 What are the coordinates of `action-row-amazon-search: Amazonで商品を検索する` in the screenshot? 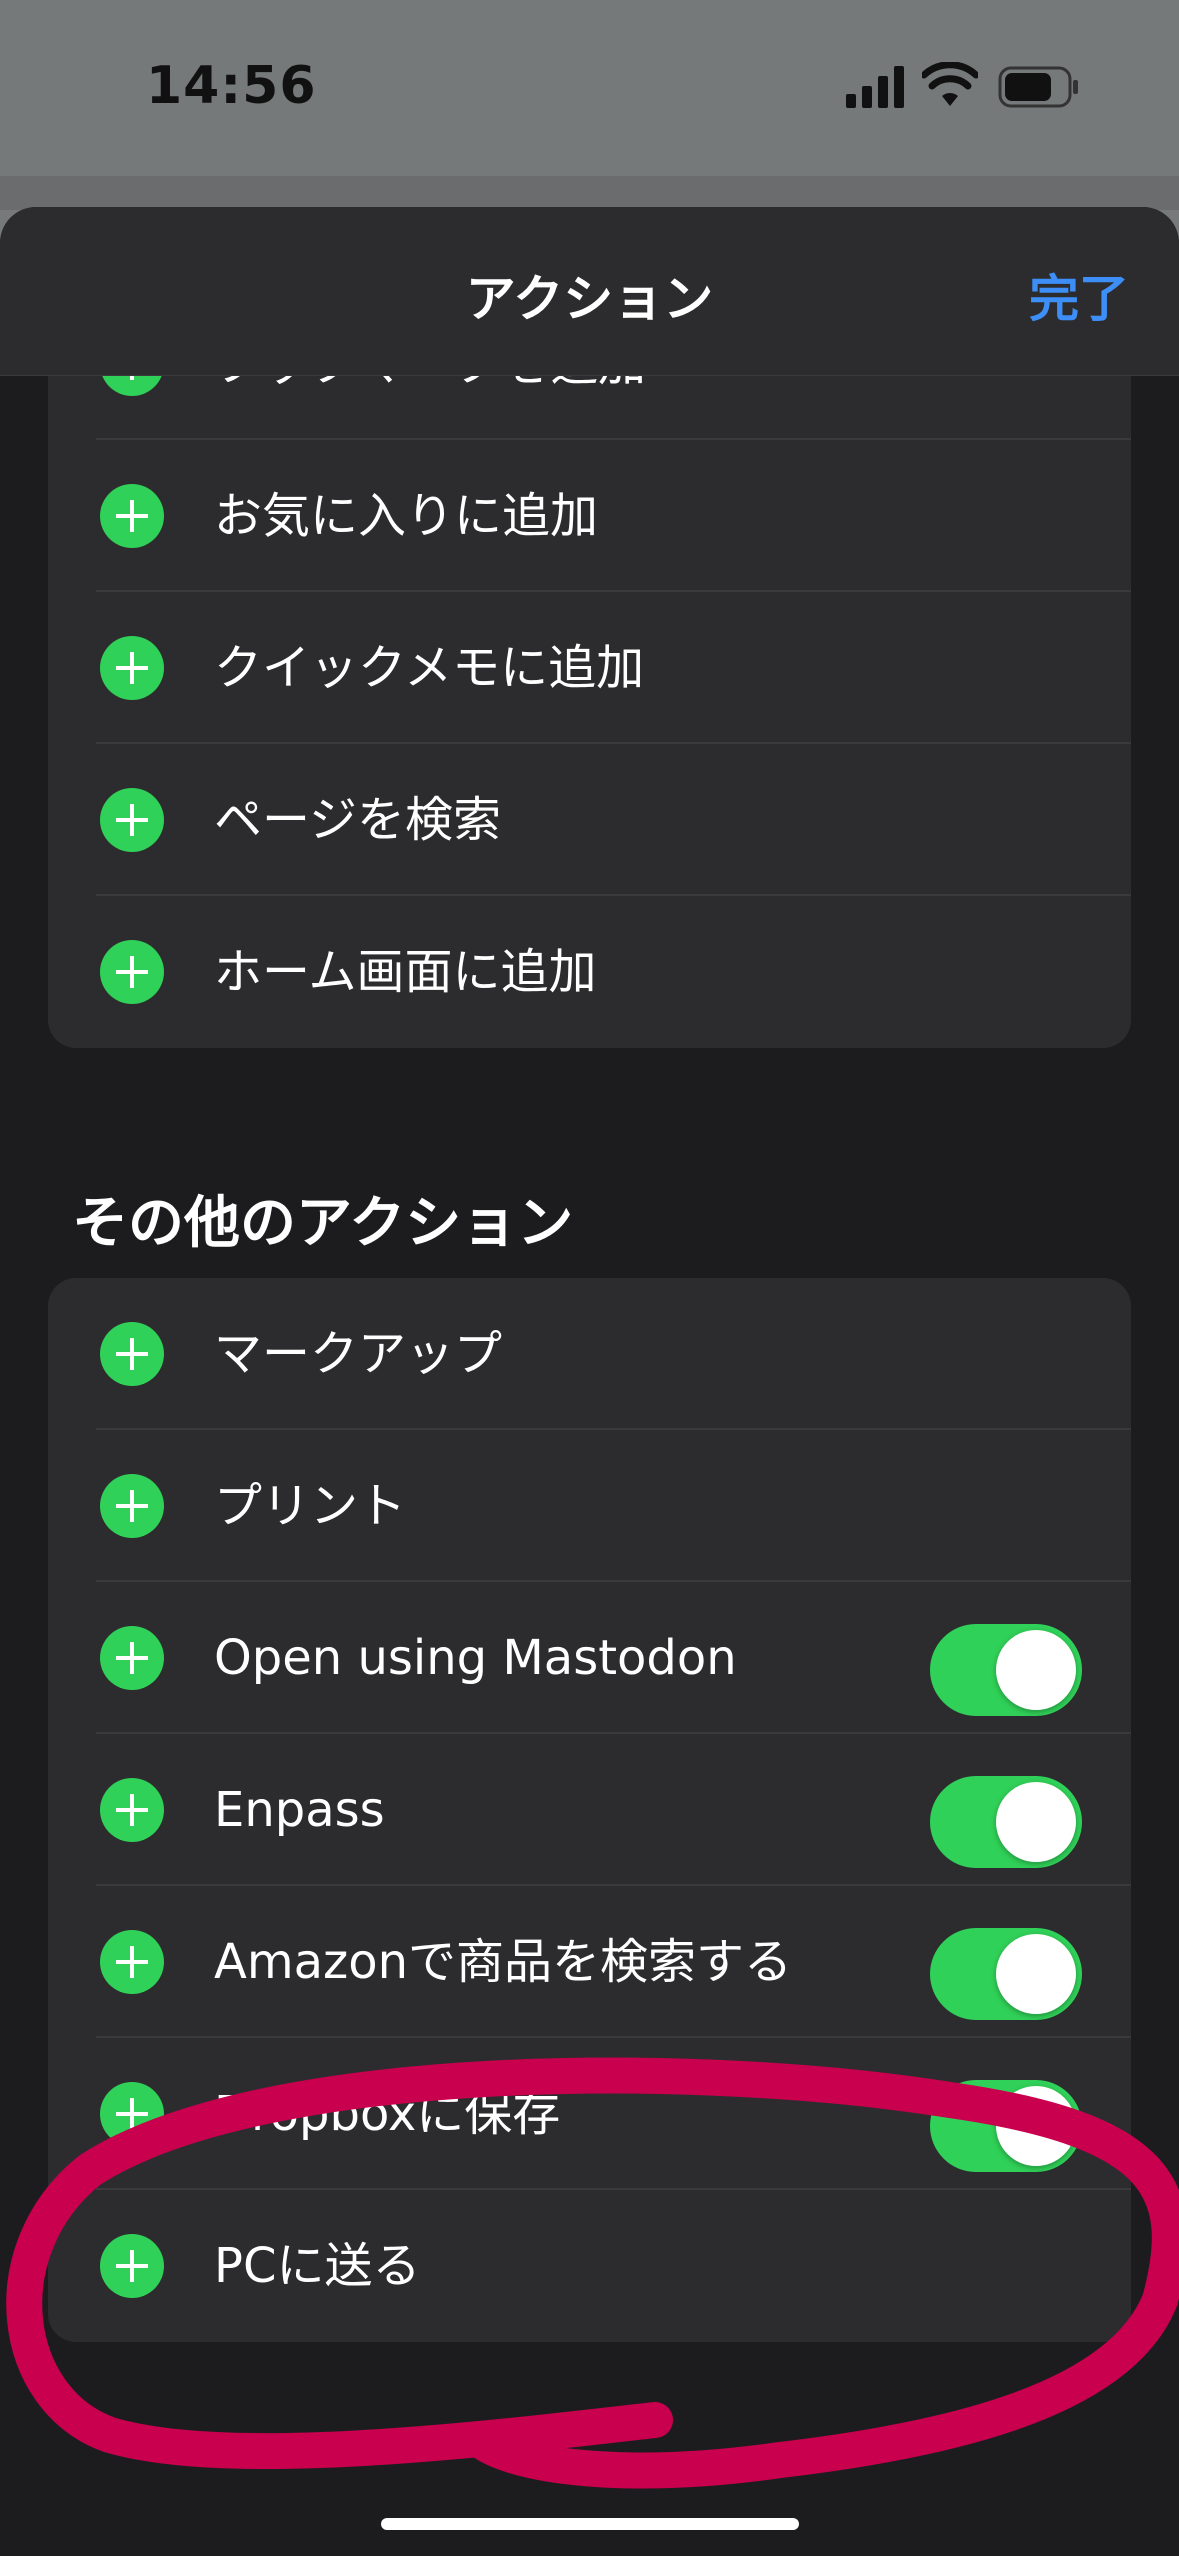 It's located at (589, 1962).